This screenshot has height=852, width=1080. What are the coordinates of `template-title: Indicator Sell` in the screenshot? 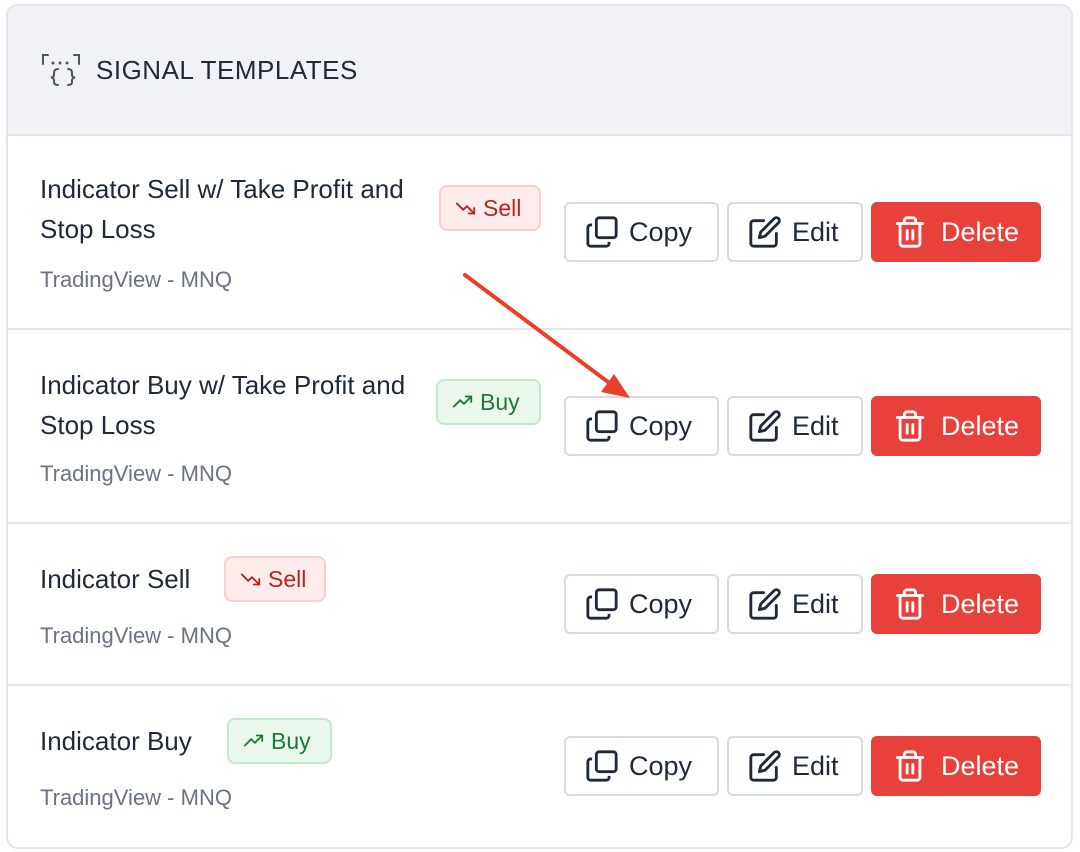 It's located at (115, 579).